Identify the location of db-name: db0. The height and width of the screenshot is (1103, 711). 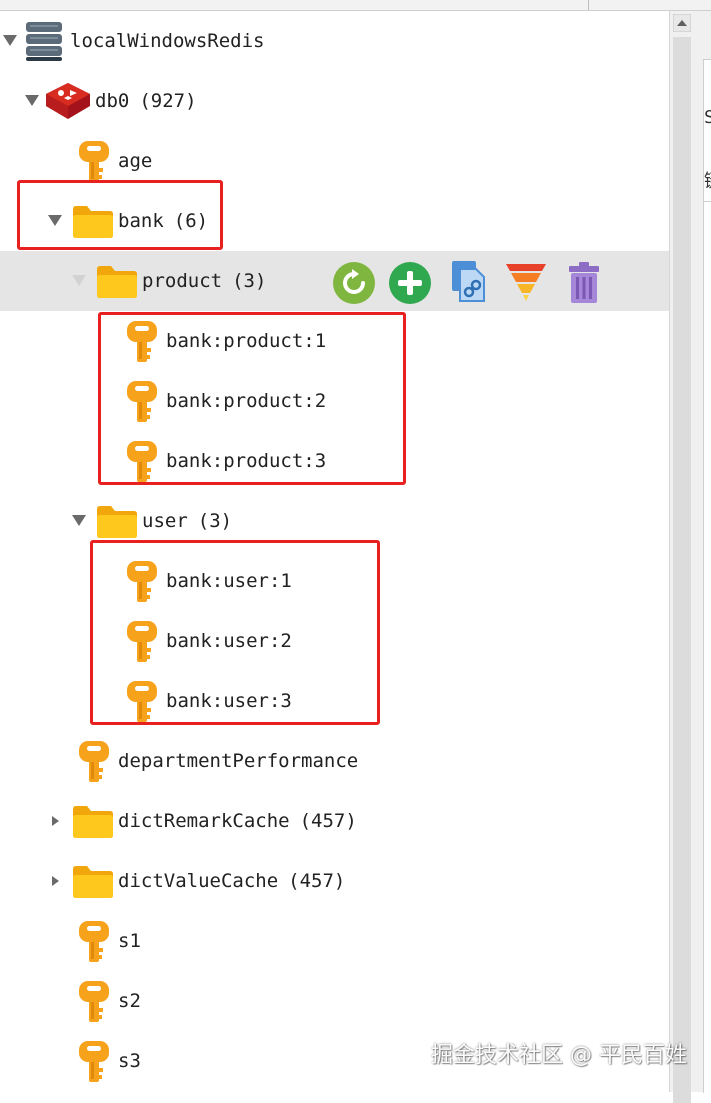
(112, 101).